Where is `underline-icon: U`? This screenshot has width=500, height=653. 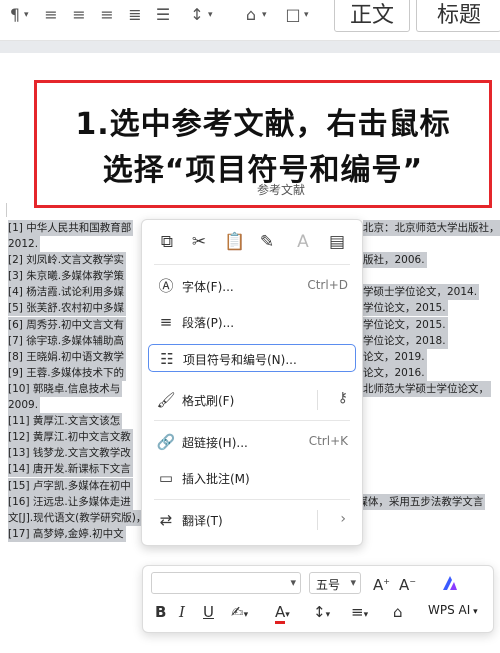 underline-icon: U is located at coordinates (208, 612).